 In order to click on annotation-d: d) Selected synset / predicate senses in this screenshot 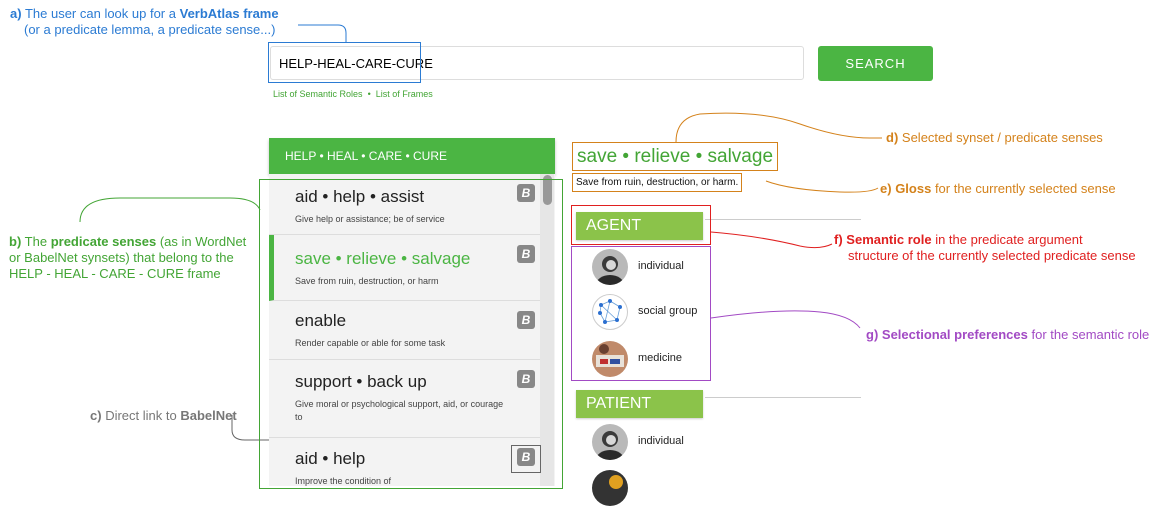, I will do `click(994, 137)`.